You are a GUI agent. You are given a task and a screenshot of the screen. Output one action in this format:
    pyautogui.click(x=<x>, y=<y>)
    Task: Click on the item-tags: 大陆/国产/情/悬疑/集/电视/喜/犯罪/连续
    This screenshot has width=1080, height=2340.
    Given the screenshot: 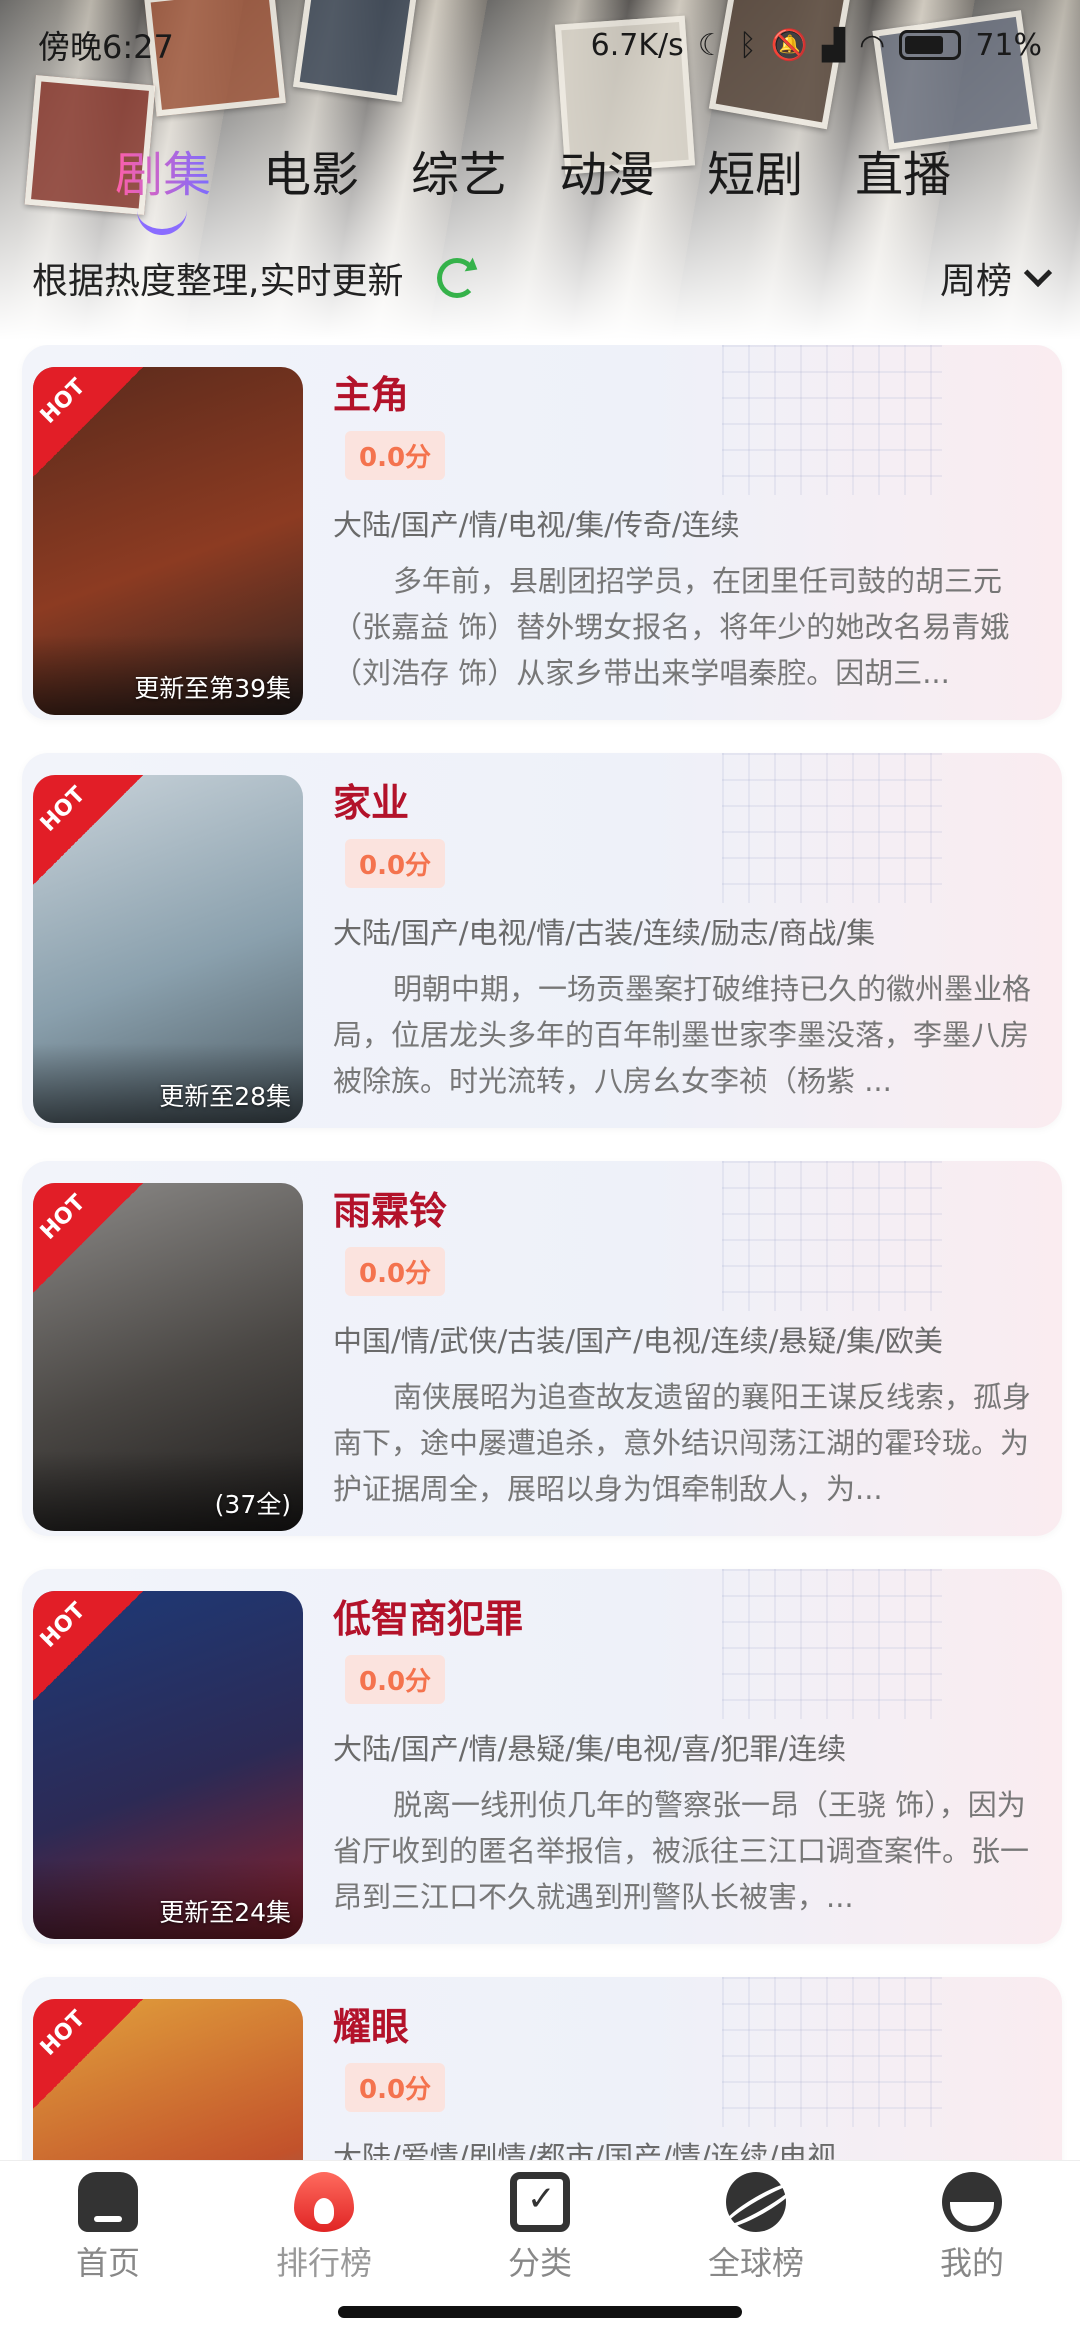 What is the action you would take?
    pyautogui.click(x=590, y=1749)
    